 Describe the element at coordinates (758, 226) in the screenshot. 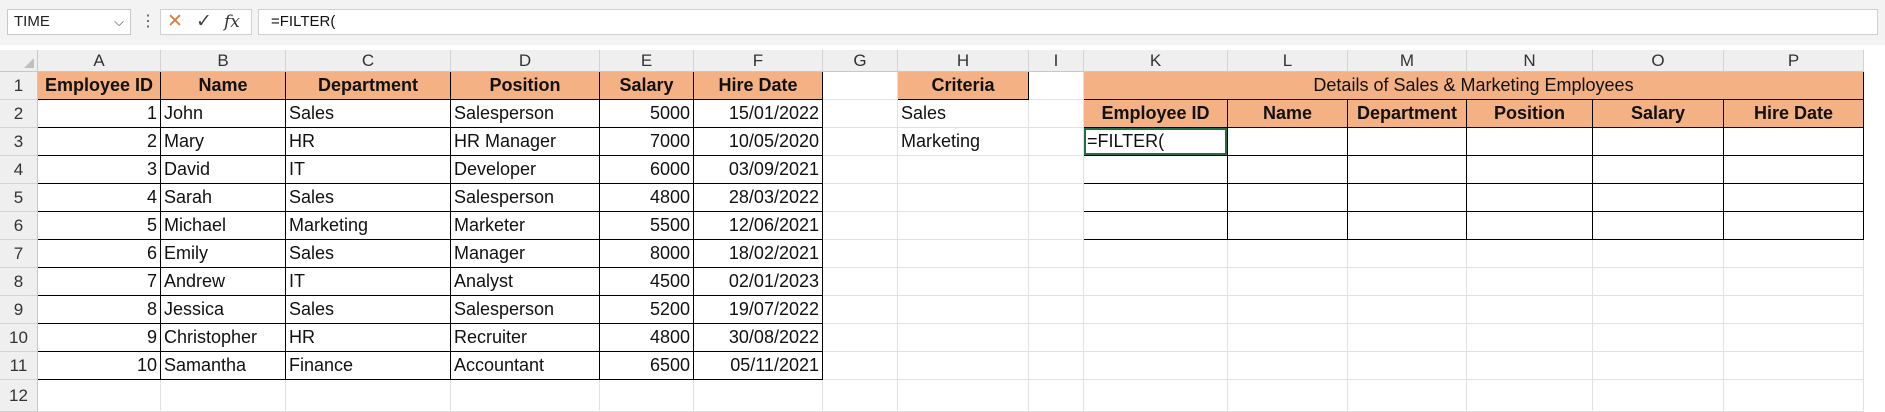

I see `table-cell: 12/06/2021` at that location.